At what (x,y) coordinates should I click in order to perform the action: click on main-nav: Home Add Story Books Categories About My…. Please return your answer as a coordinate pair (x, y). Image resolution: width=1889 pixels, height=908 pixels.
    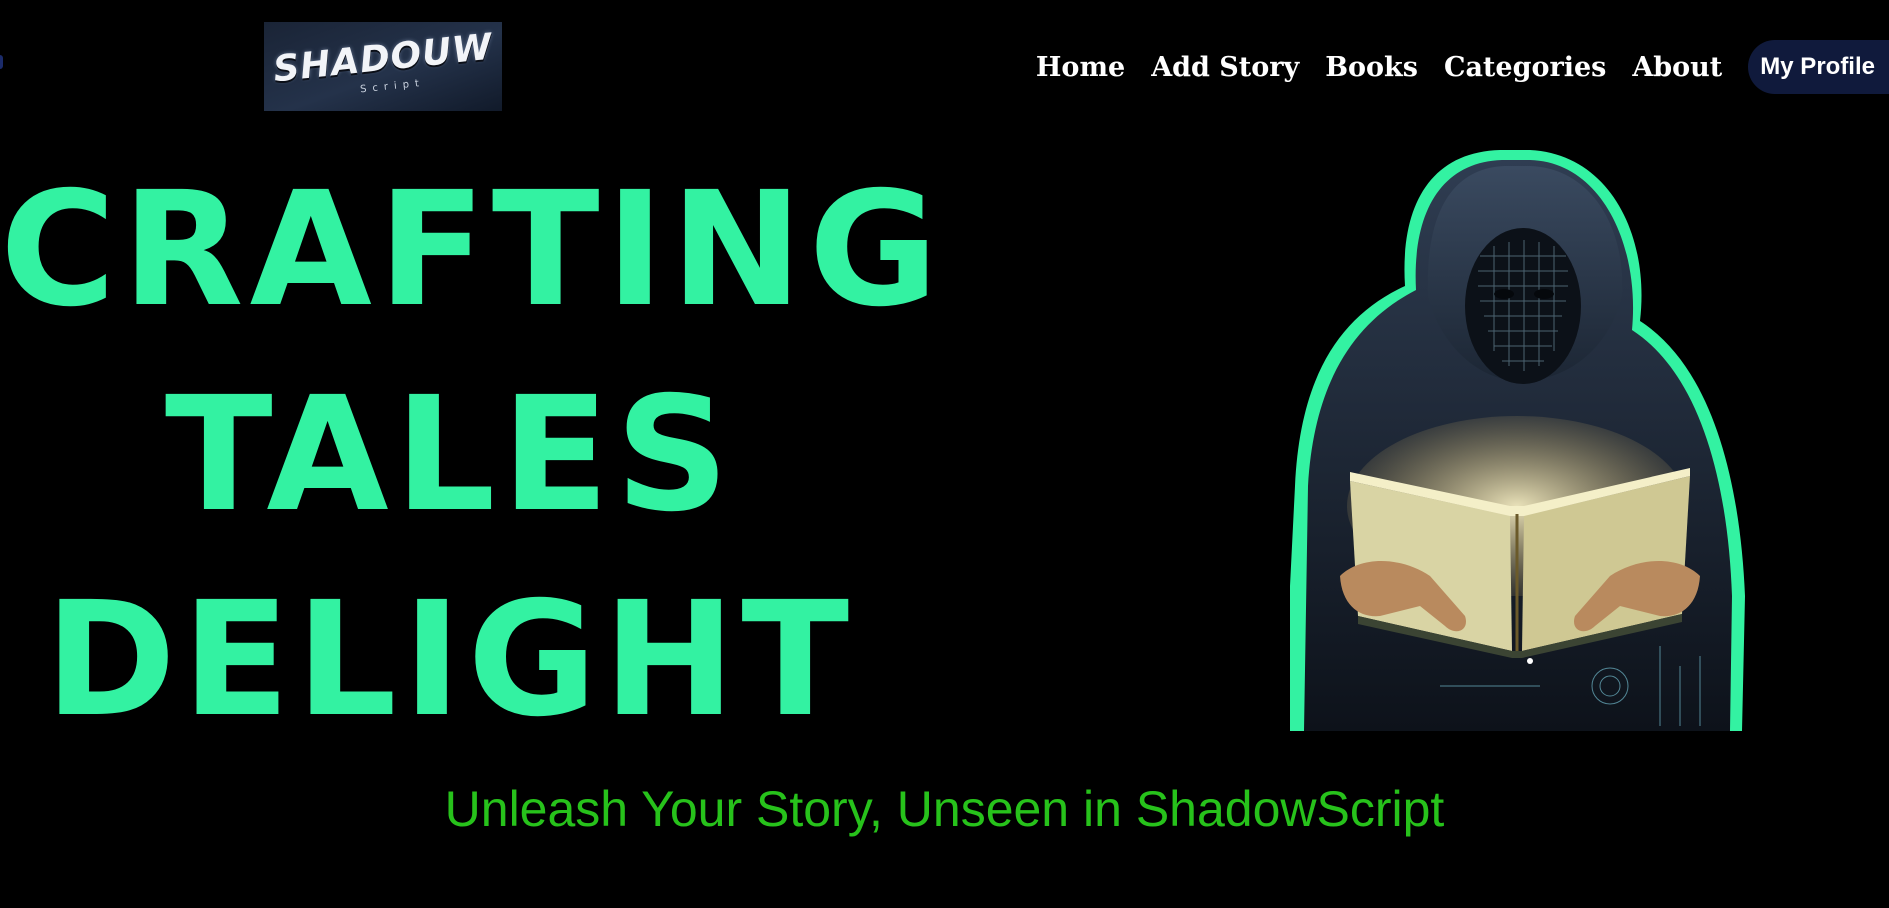
    Looking at the image, I should click on (1462, 67).